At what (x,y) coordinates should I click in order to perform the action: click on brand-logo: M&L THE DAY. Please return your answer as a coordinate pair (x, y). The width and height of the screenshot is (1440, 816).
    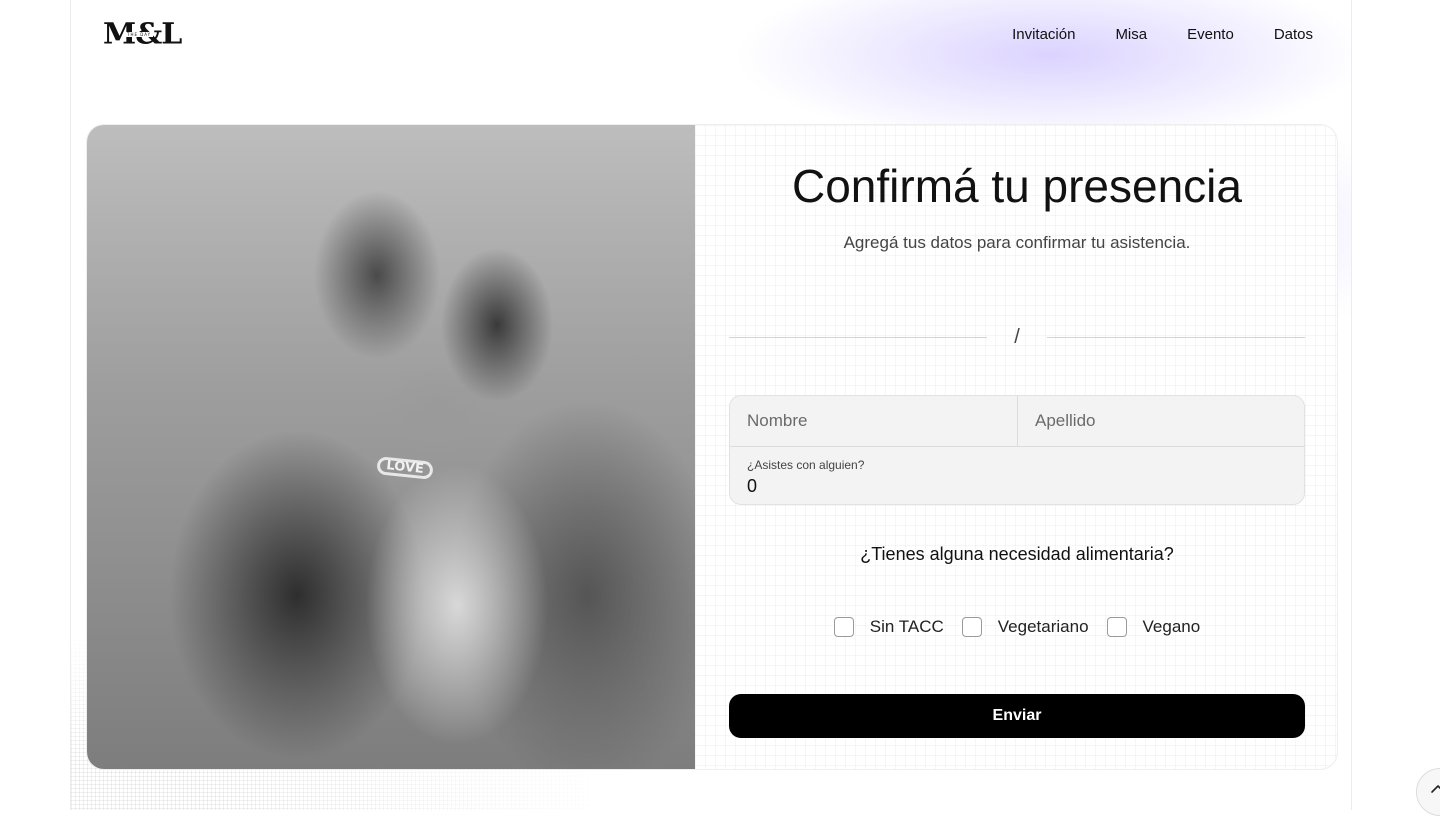
    Looking at the image, I should click on (142, 35).